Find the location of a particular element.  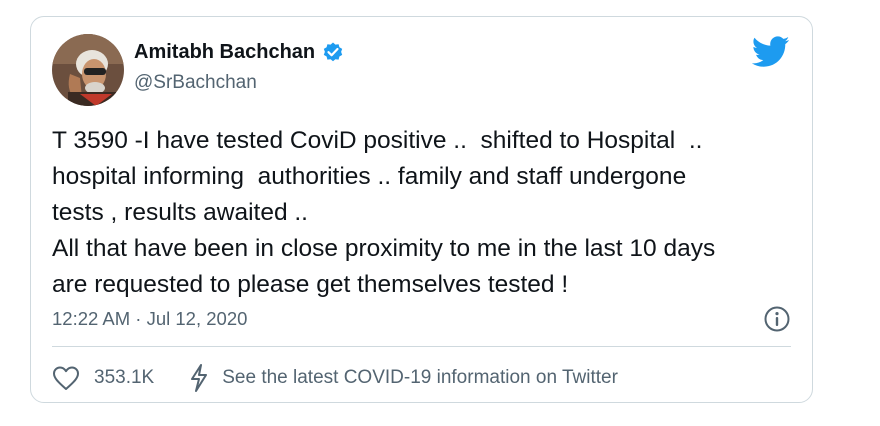

twitter-bird-icon is located at coordinates (770, 52).